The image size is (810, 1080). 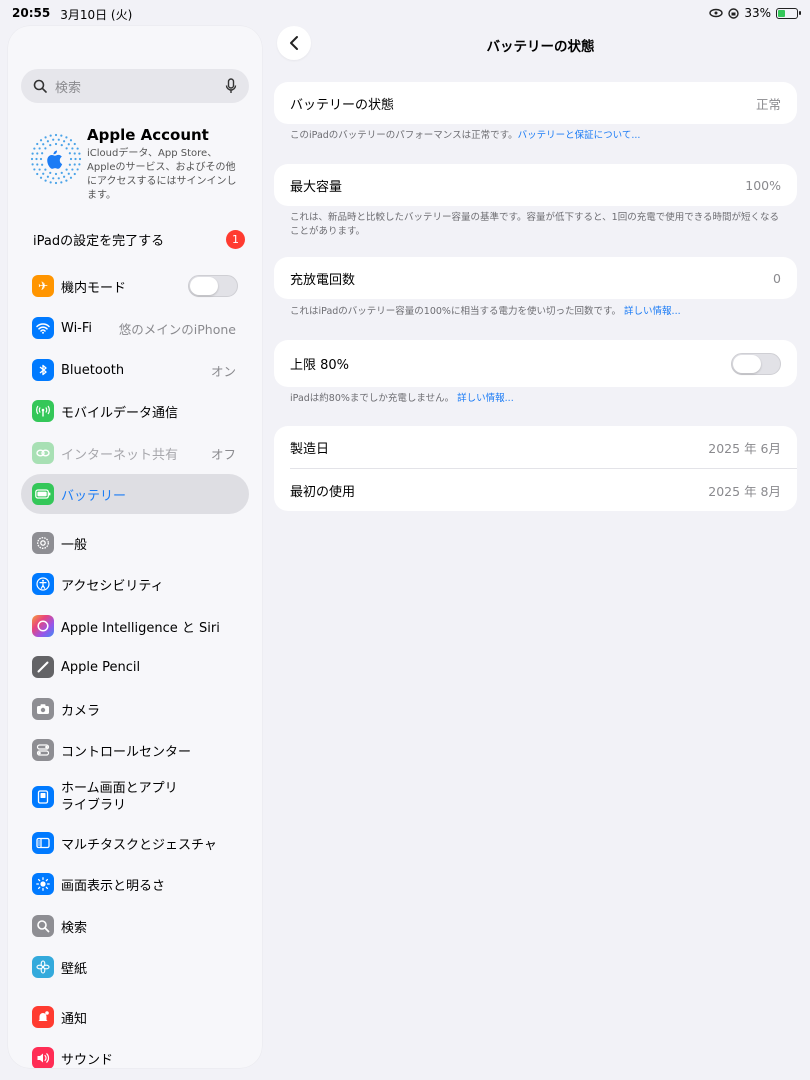 What do you see at coordinates (43, 926) in the screenshot?
I see `search-icon` at bounding box center [43, 926].